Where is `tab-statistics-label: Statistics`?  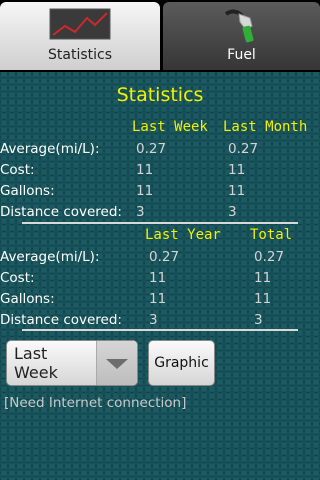 tab-statistics-label: Statistics is located at coordinates (80, 55).